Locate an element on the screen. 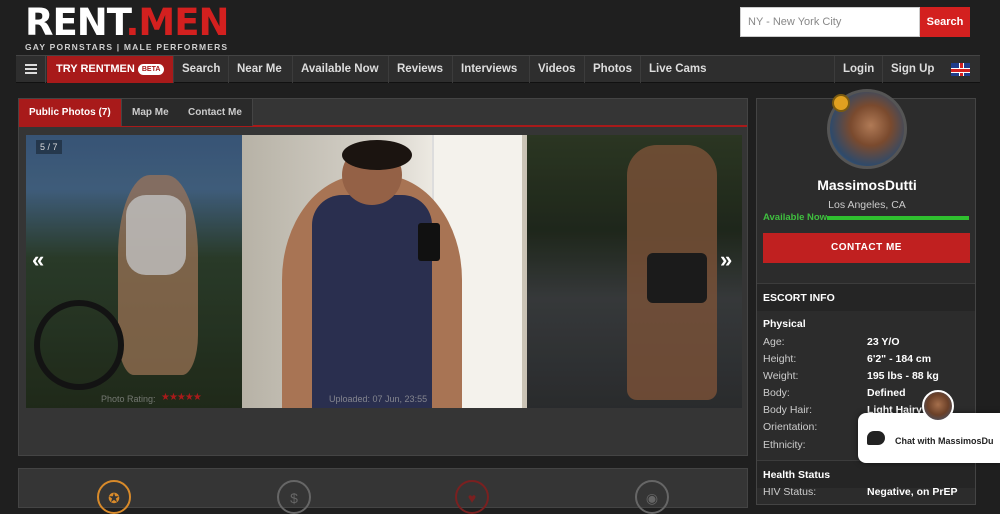 This screenshot has width=1000, height=514. availability-status: Available Now is located at coordinates (795, 217).